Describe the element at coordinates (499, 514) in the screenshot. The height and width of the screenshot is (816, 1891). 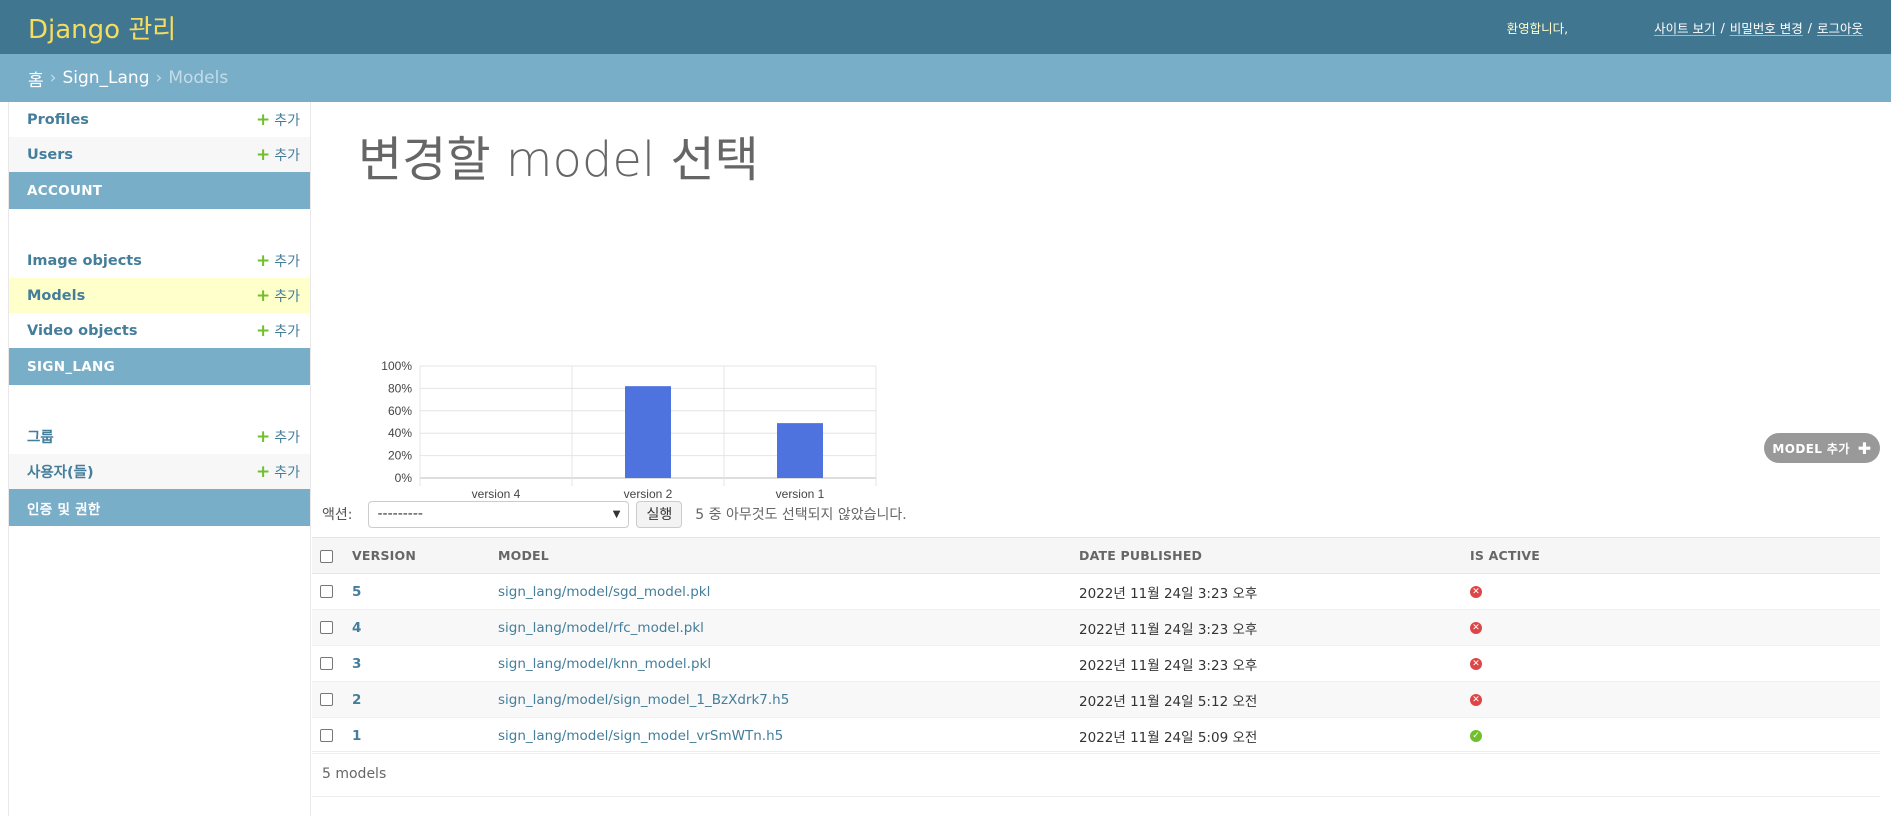
I see `action-select: --------- ▼` at that location.